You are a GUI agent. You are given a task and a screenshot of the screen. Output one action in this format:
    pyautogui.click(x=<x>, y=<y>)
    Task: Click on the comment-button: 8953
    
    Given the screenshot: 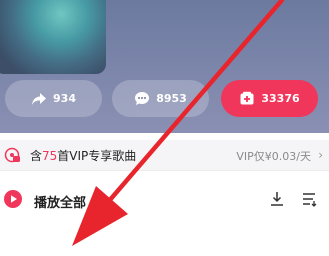 What is the action you would take?
    pyautogui.click(x=160, y=98)
    